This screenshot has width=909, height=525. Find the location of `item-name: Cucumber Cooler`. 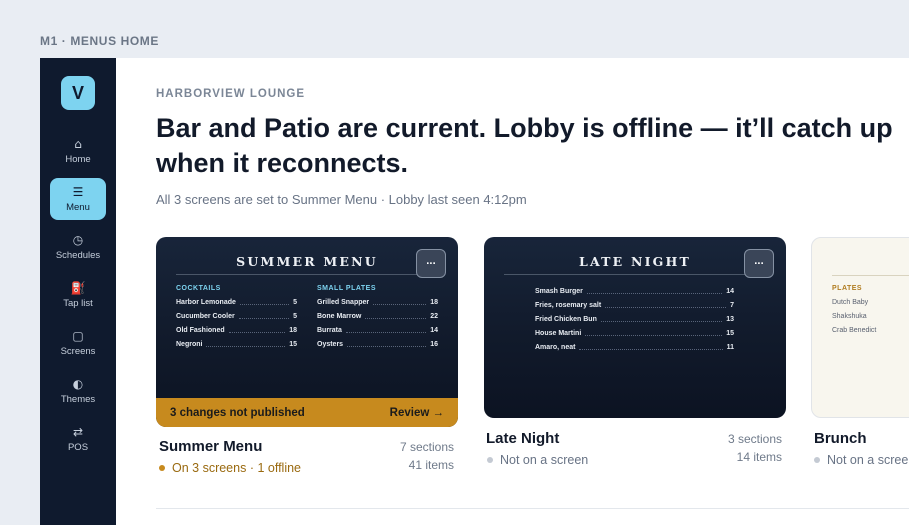

item-name: Cucumber Cooler is located at coordinates (205, 316).